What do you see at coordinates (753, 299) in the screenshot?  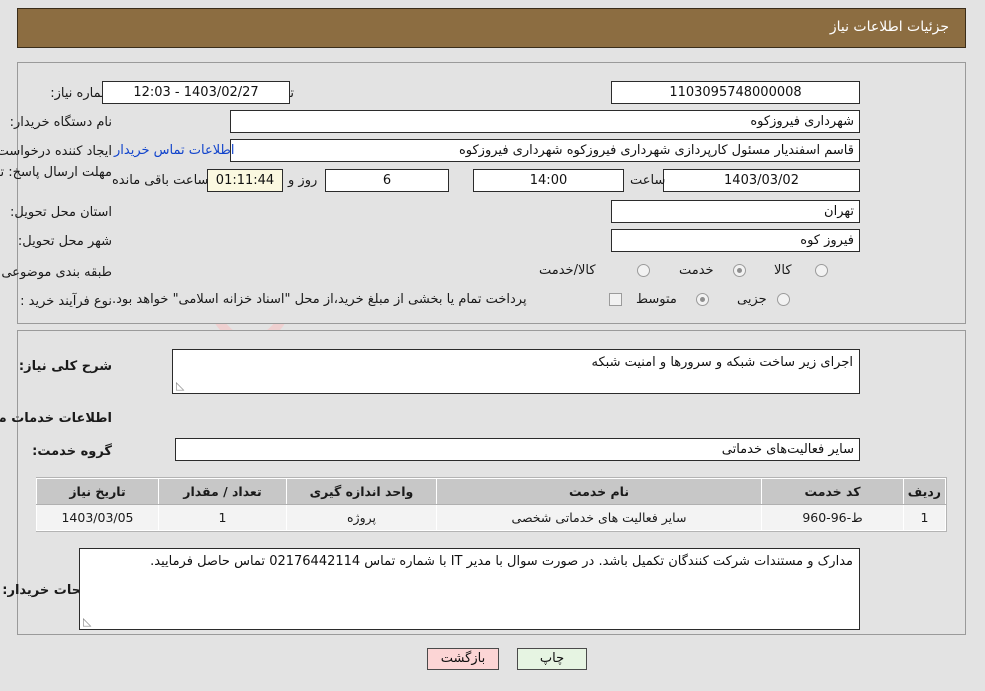 I see `radio-process-minor-label: جزیی` at bounding box center [753, 299].